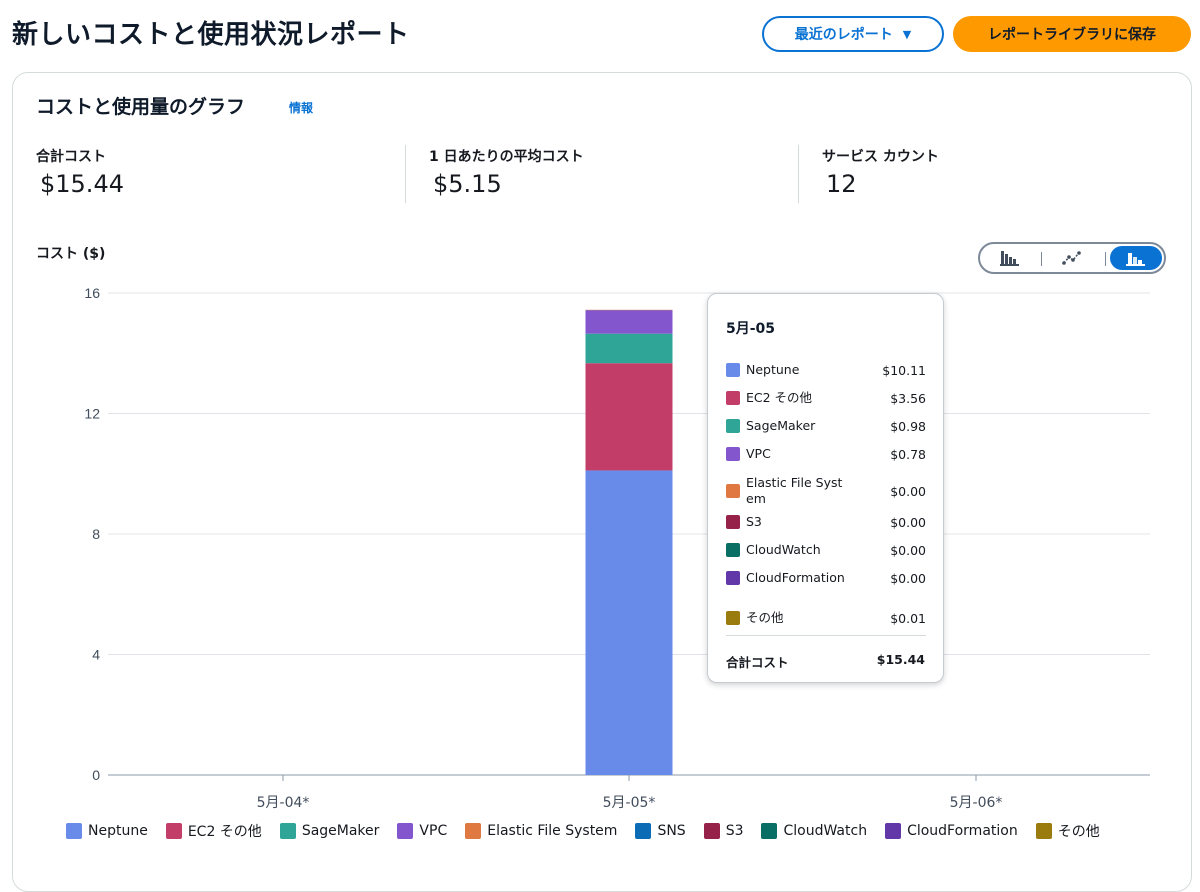 The height and width of the screenshot is (892, 1200). Describe the element at coordinates (750, 328) in the screenshot. I see `tooltip-title: 5月-05` at that location.